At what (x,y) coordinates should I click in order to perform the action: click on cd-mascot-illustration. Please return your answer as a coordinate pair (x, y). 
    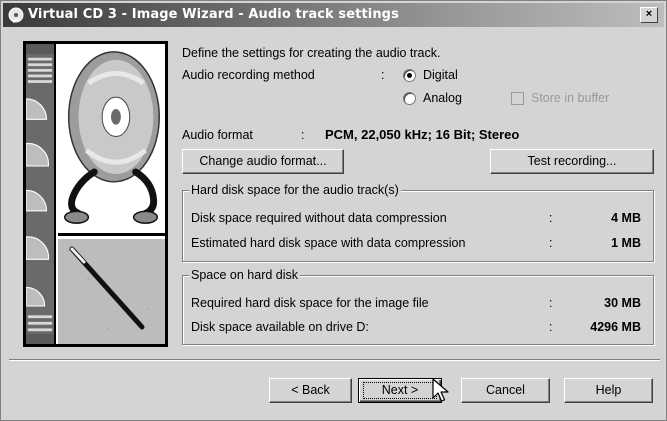
    Looking at the image, I should click on (111, 140).